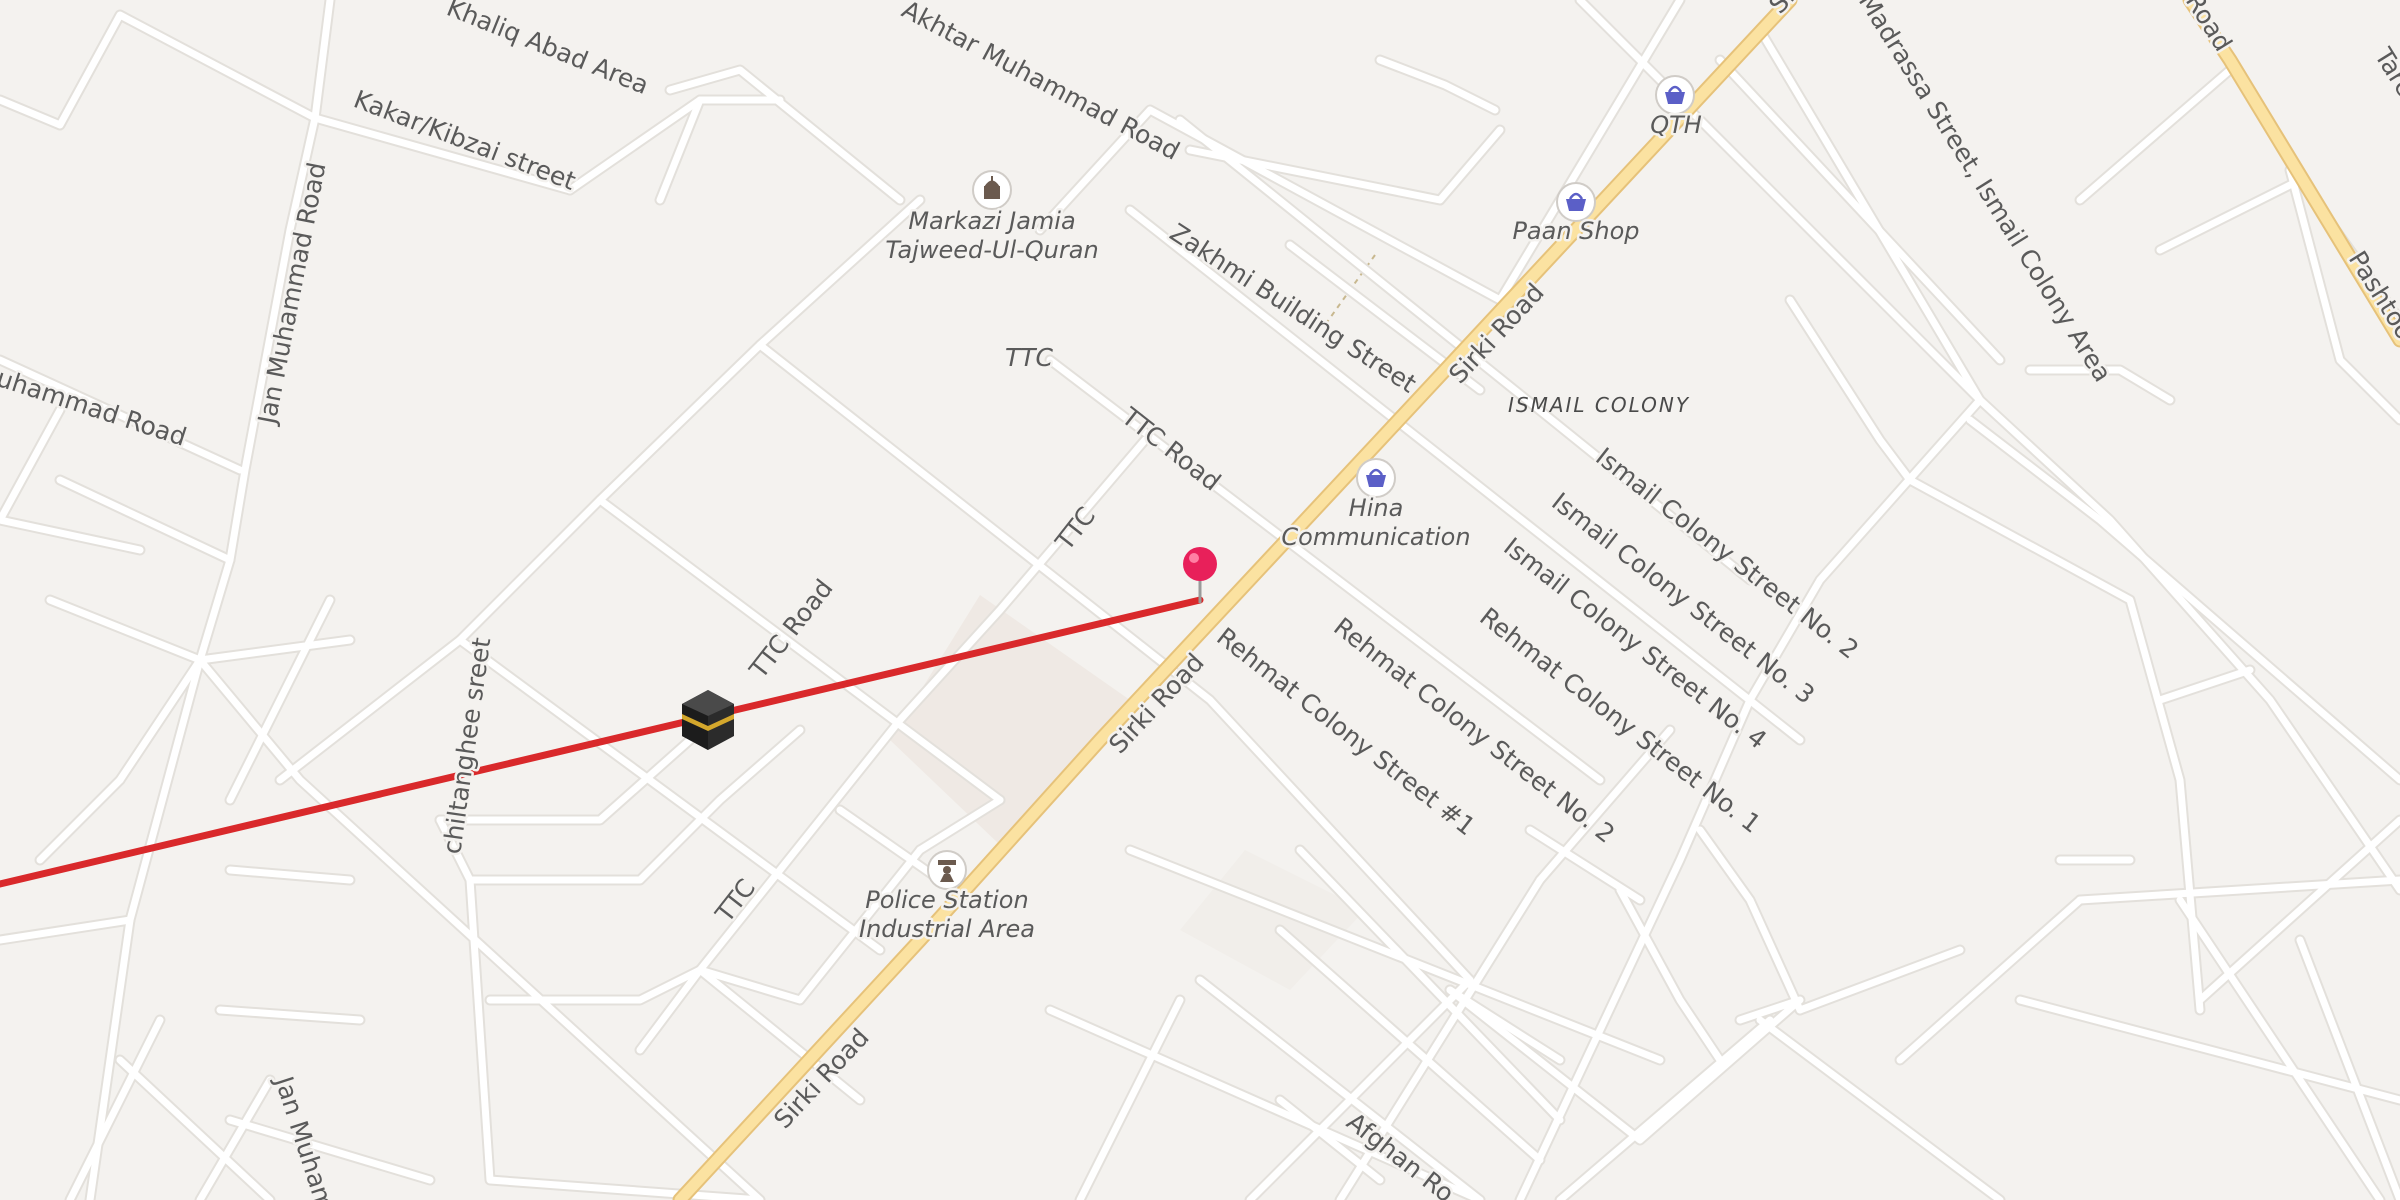  I want to click on poi-label: QTH, so click(1676, 125).